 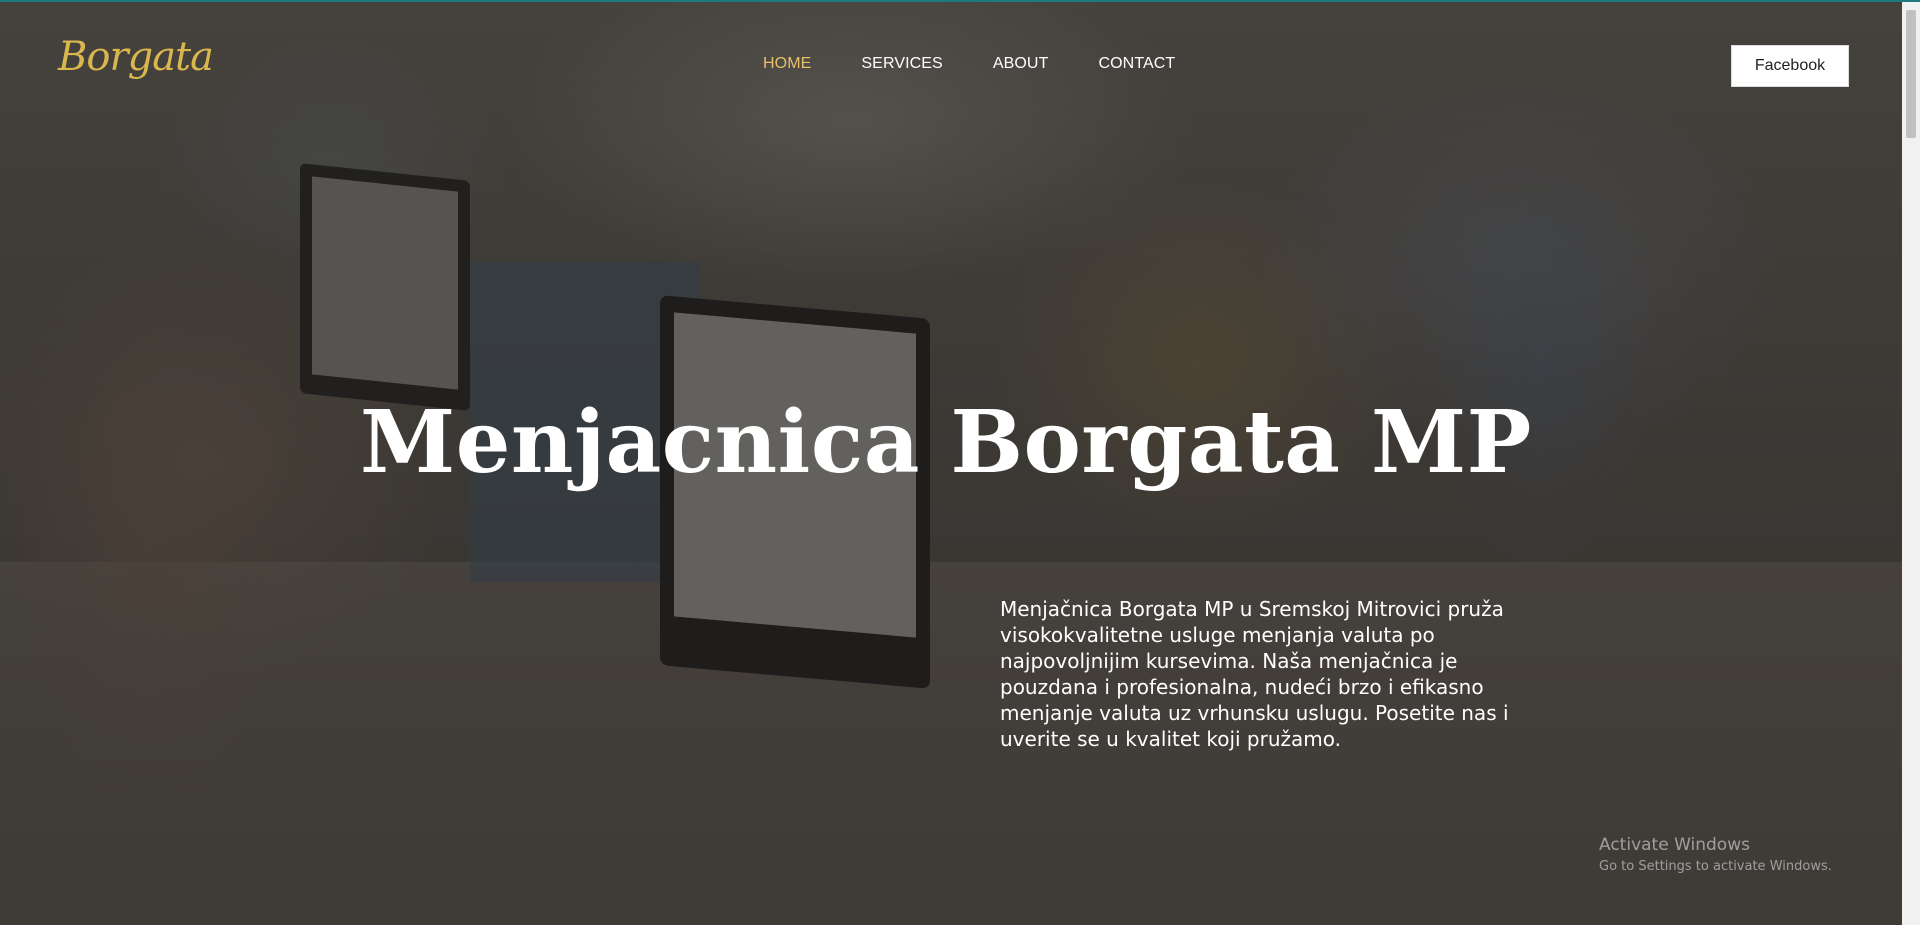 I want to click on activate-windows-subtitle: Go to Settings to activate Windows., so click(x=1715, y=866).